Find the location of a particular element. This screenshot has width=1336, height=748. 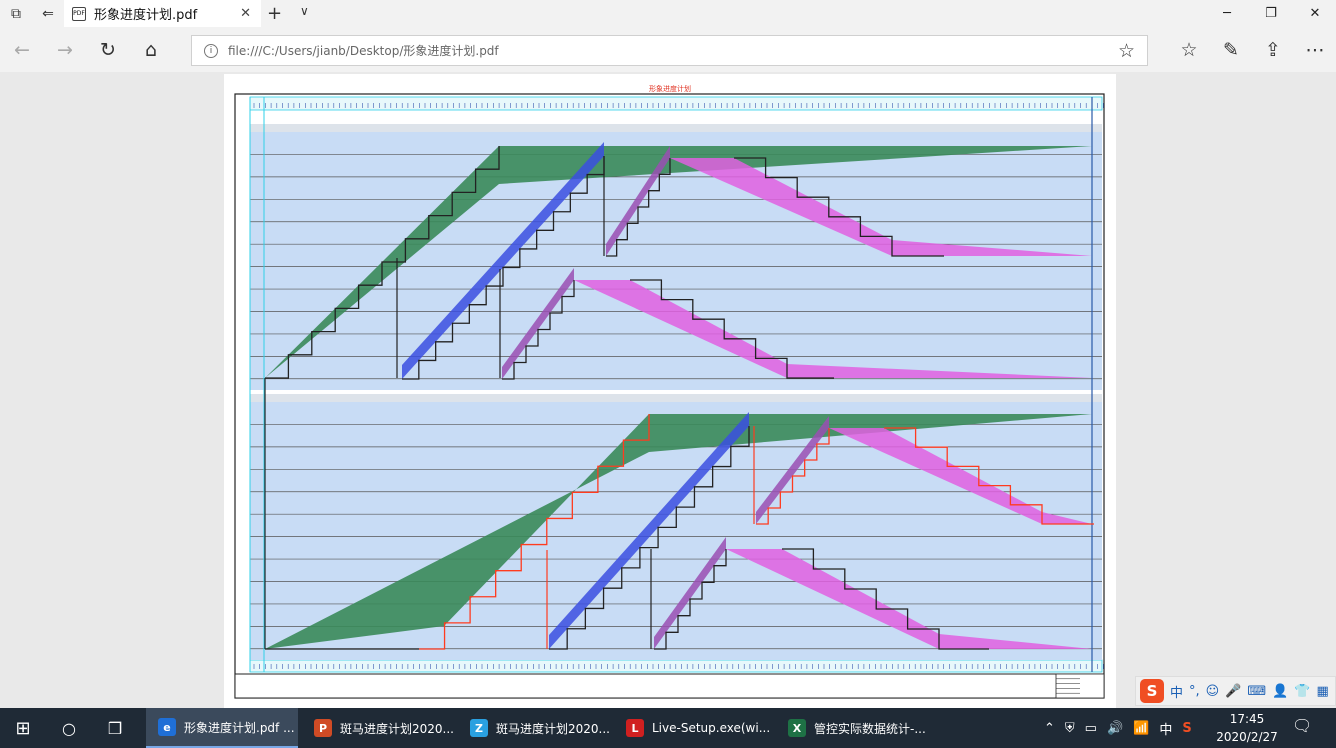

minimize-icon: ─ is located at coordinates (1227, 13).